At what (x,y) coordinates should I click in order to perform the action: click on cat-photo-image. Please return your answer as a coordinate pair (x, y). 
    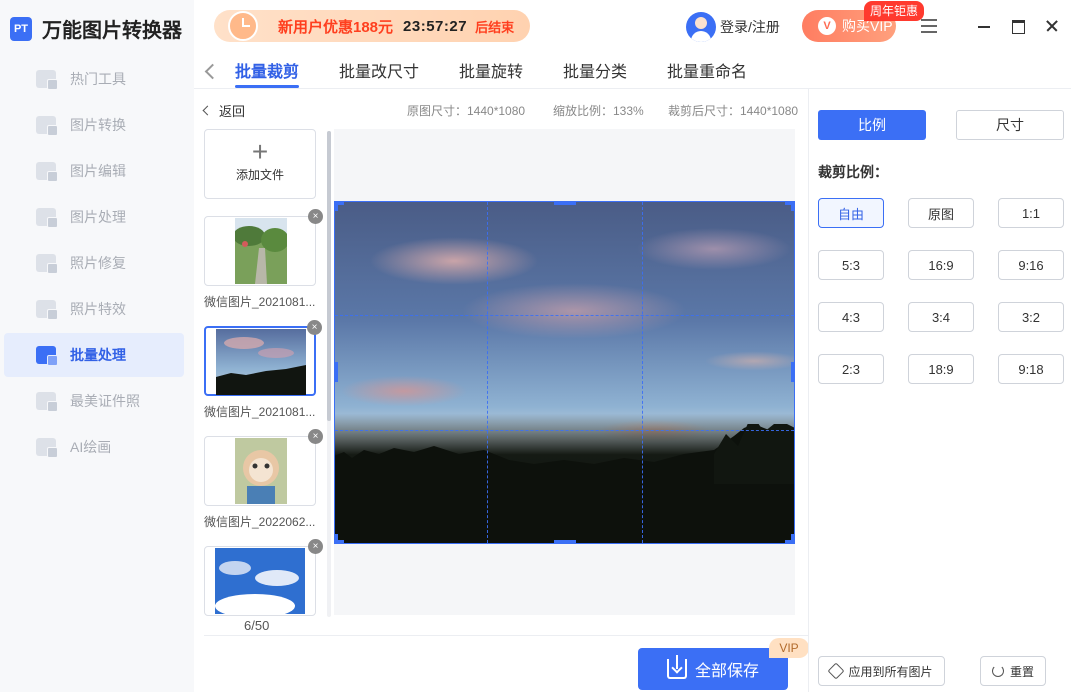
    Looking at the image, I should click on (261, 471).